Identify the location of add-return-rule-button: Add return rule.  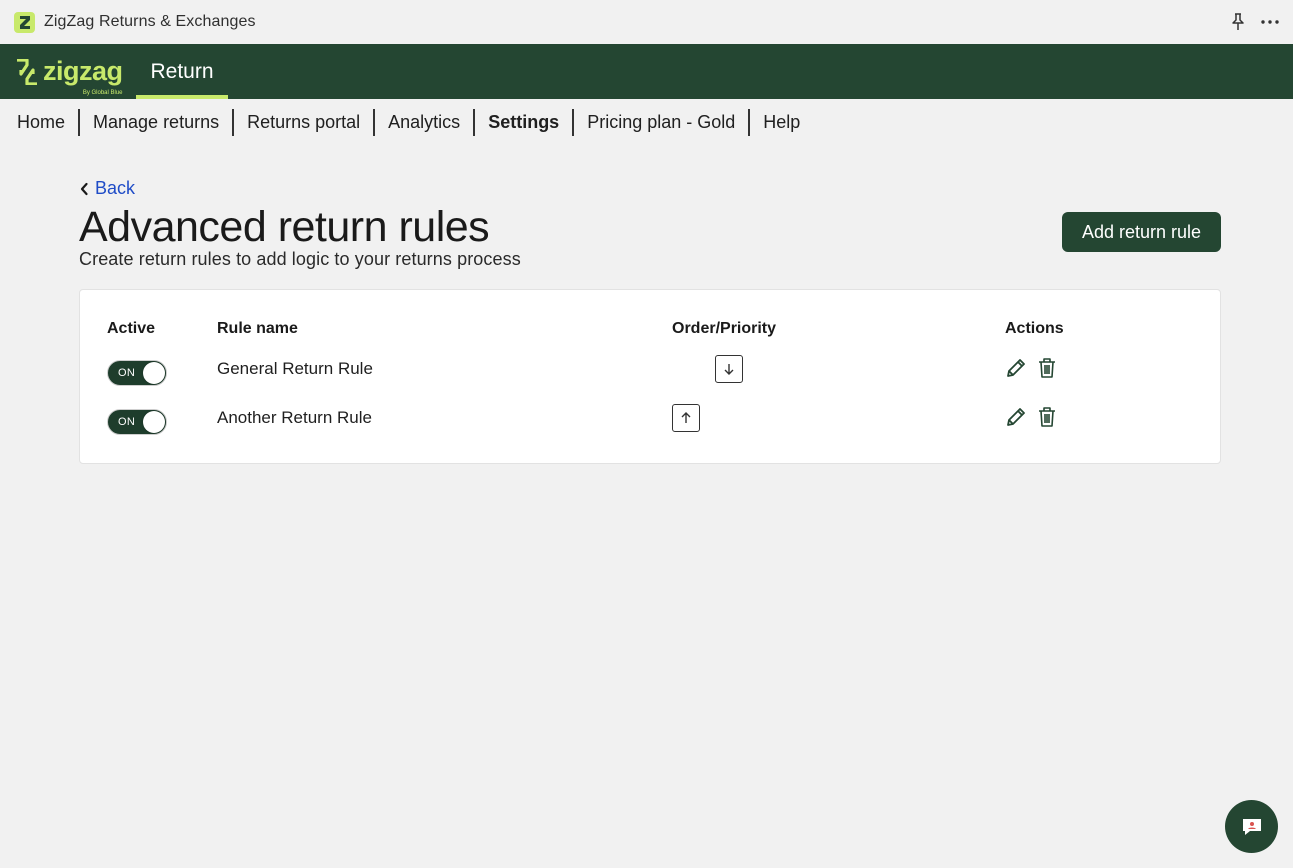
(1141, 232).